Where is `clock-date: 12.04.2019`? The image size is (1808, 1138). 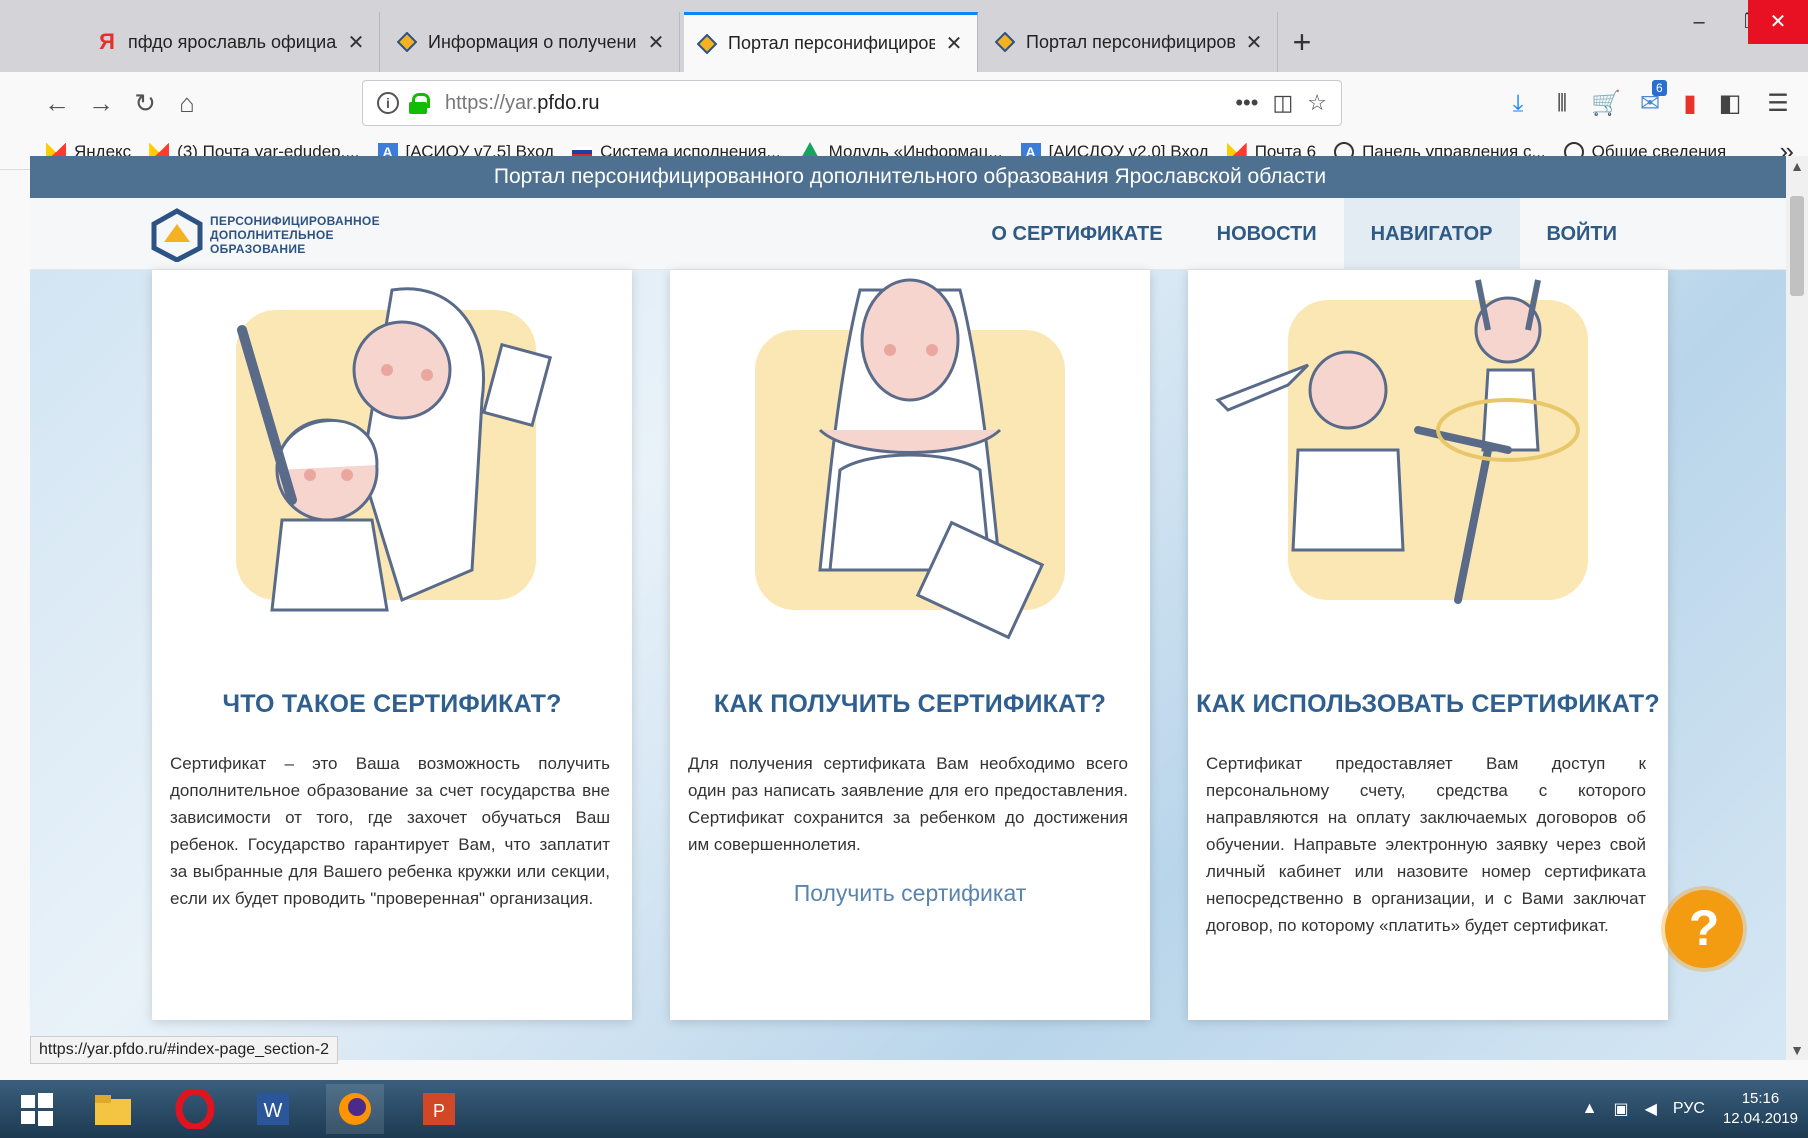 clock-date: 12.04.2019 is located at coordinates (1760, 1118).